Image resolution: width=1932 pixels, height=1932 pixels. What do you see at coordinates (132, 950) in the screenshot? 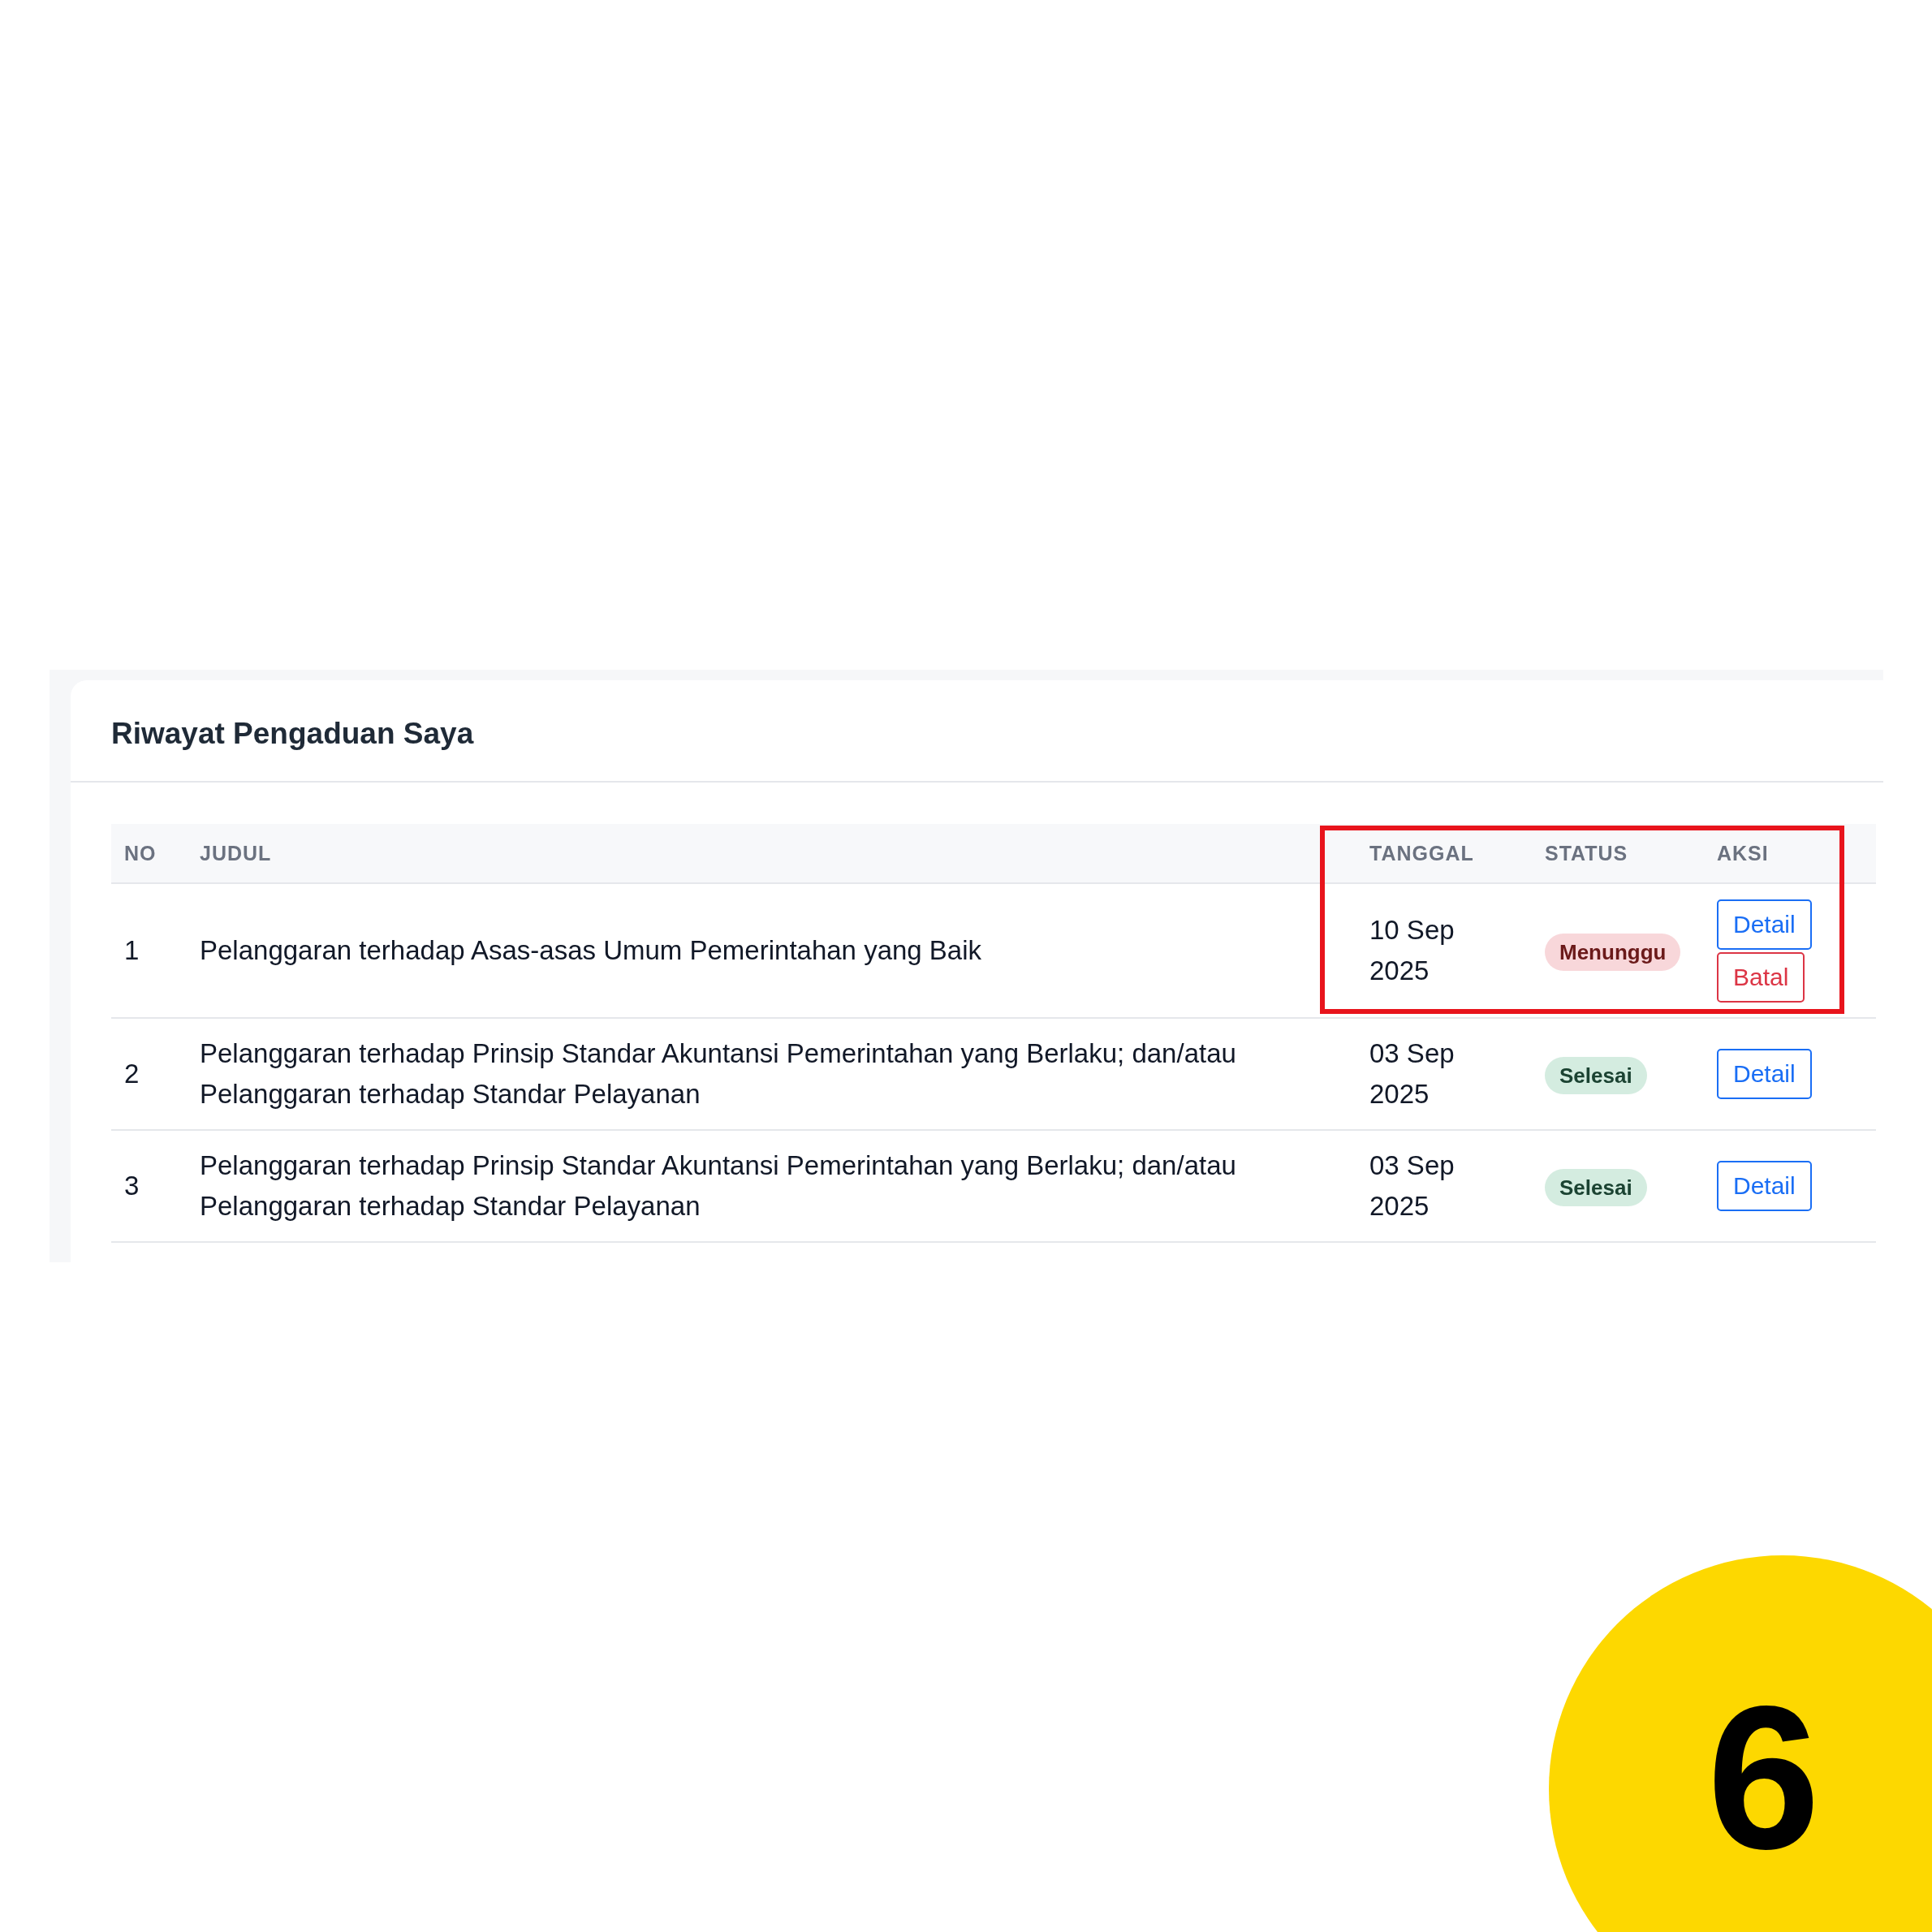
I see `row-number: 1` at bounding box center [132, 950].